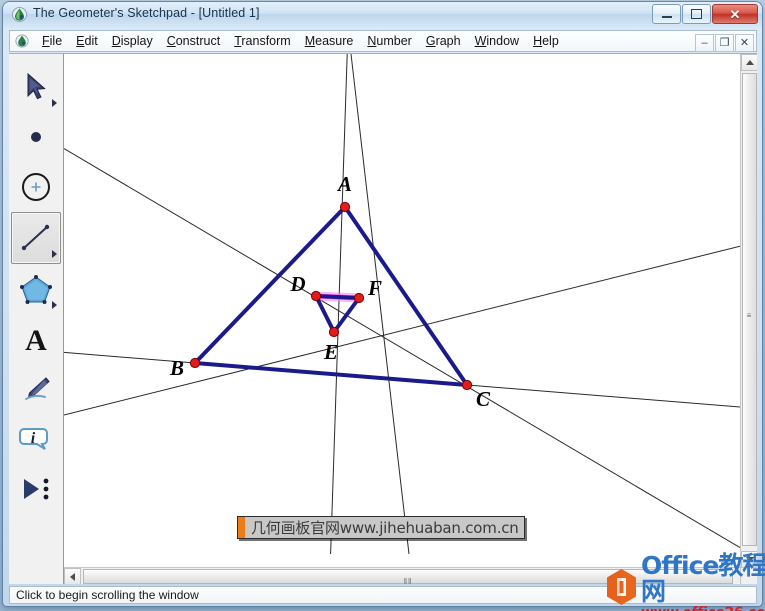 This screenshot has height=611, width=765. I want to click on play-dots-icon, so click(36, 489).